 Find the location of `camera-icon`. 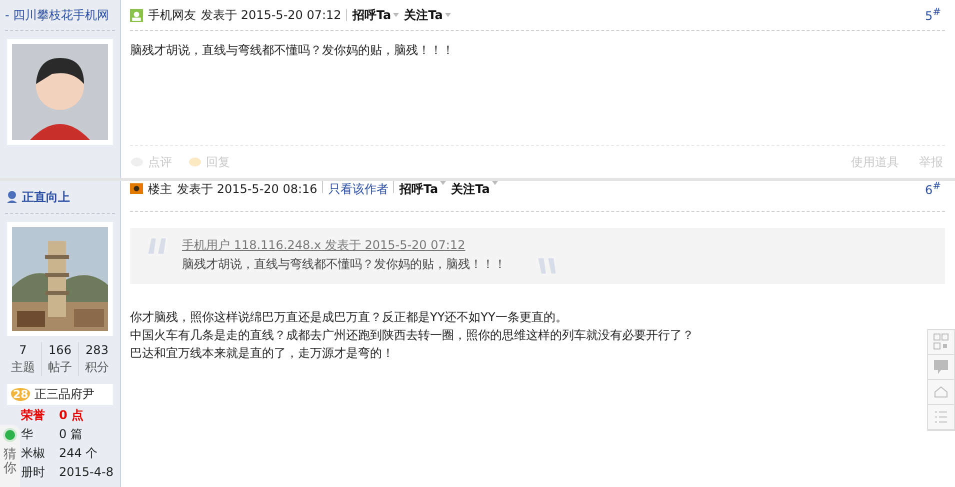

camera-icon is located at coordinates (136, 187).